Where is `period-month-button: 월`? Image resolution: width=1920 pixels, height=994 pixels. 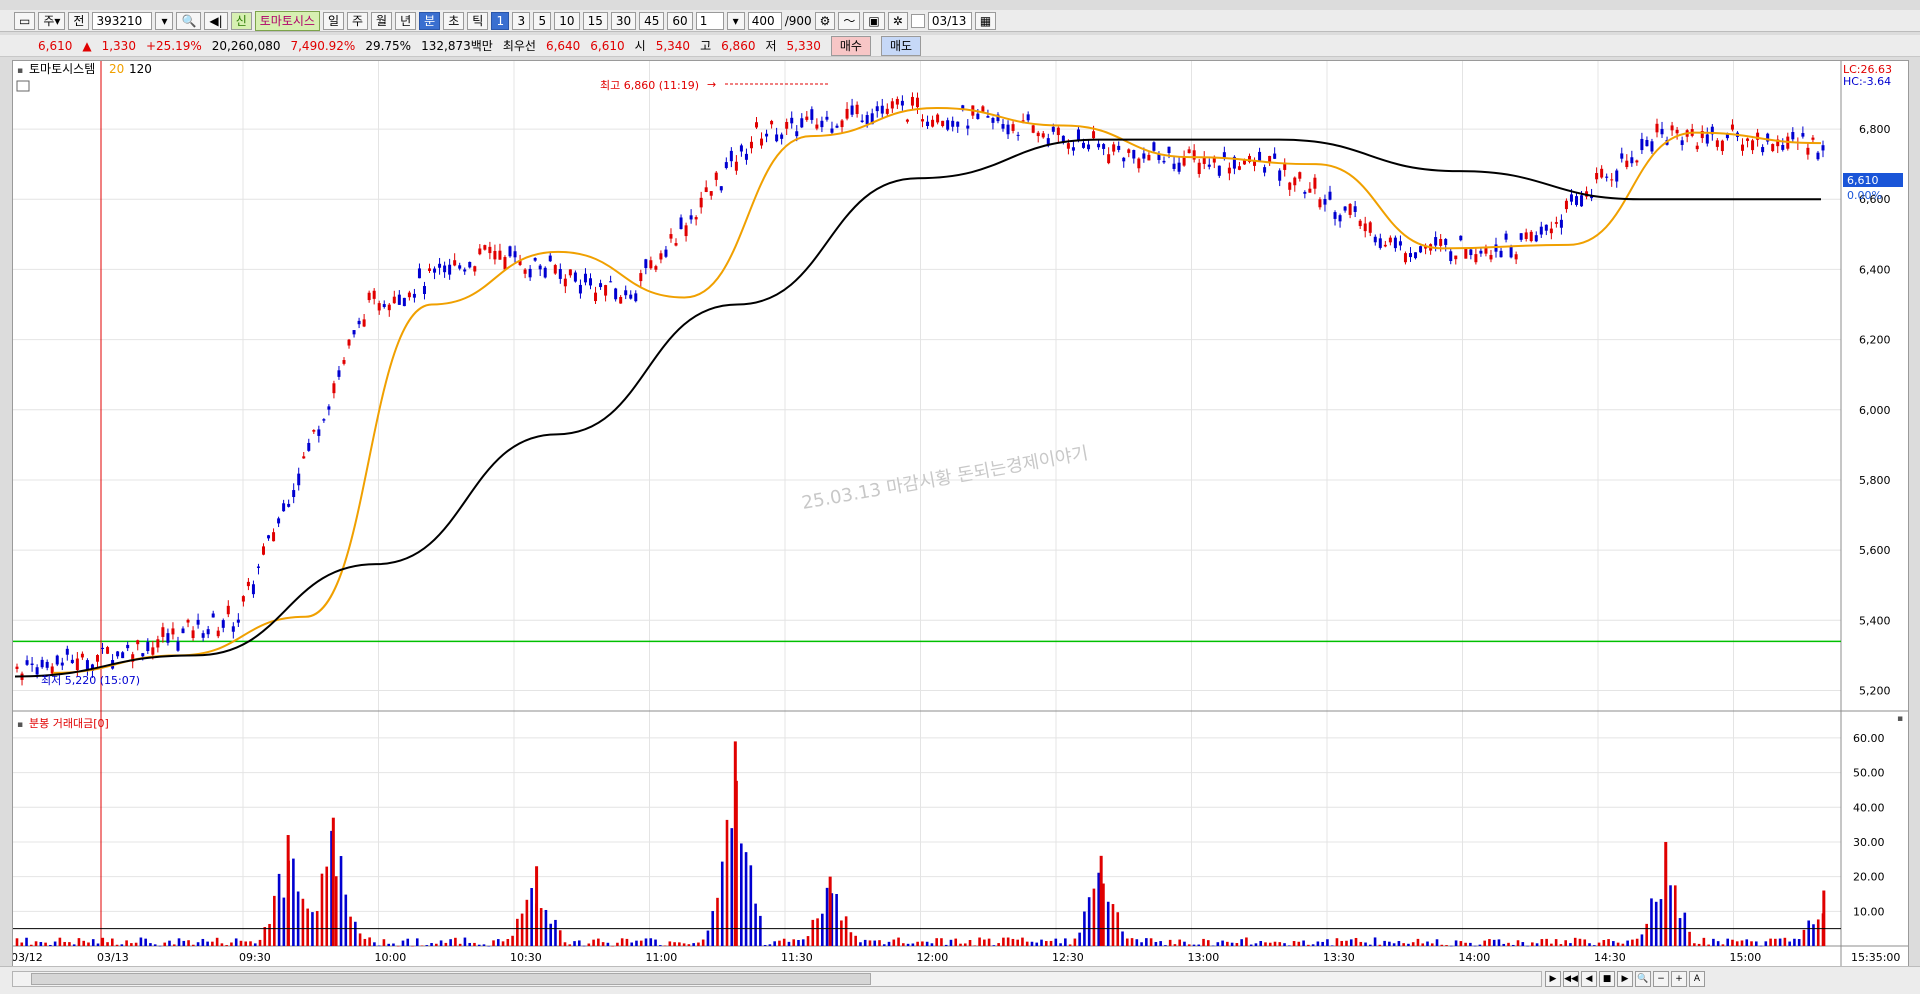 period-month-button: 월 is located at coordinates (382, 20).